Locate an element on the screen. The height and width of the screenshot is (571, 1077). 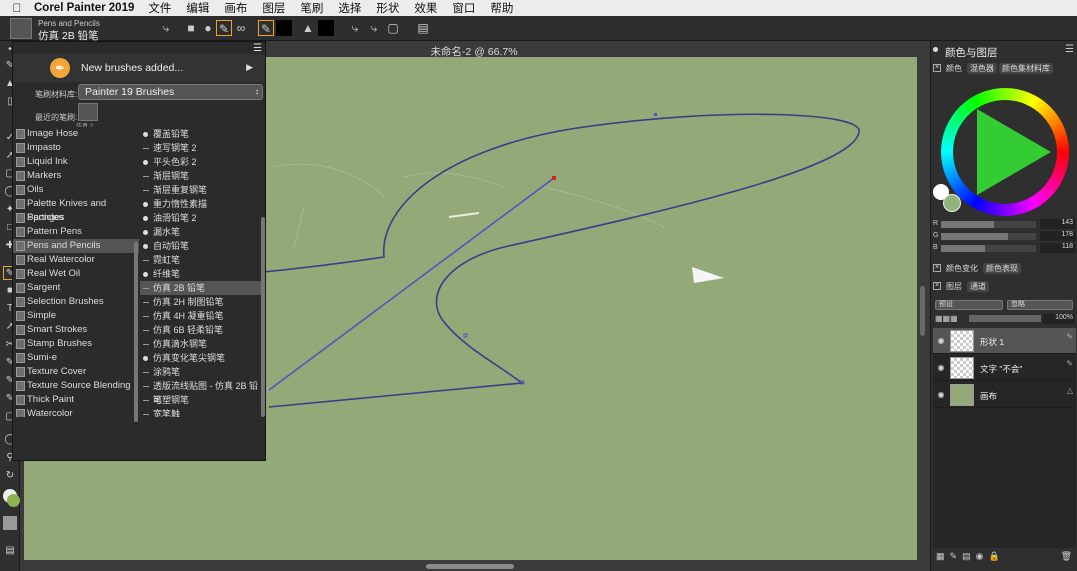
r-slider is located at coordinates (988, 224).